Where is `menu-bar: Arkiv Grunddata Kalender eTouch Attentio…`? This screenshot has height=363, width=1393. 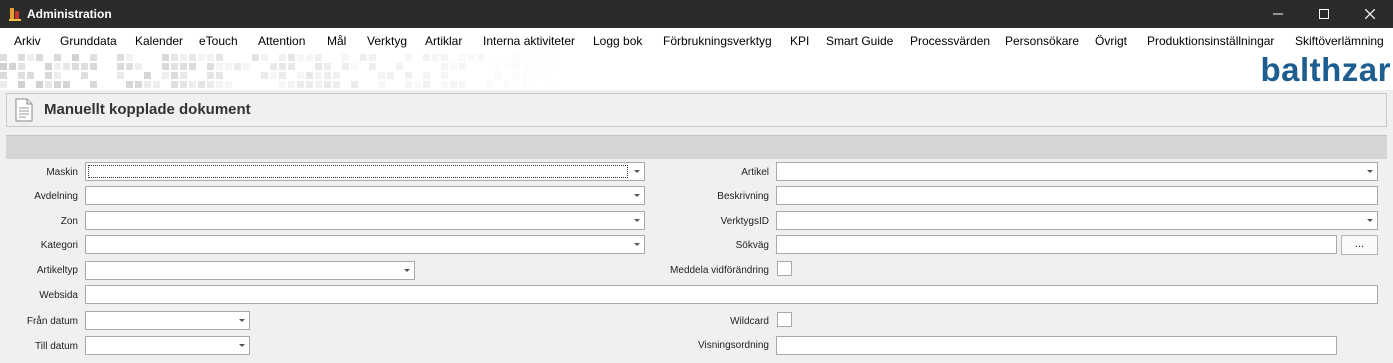
menu-bar: Arkiv Grunddata Kalender eTouch Attentio… is located at coordinates (696, 40).